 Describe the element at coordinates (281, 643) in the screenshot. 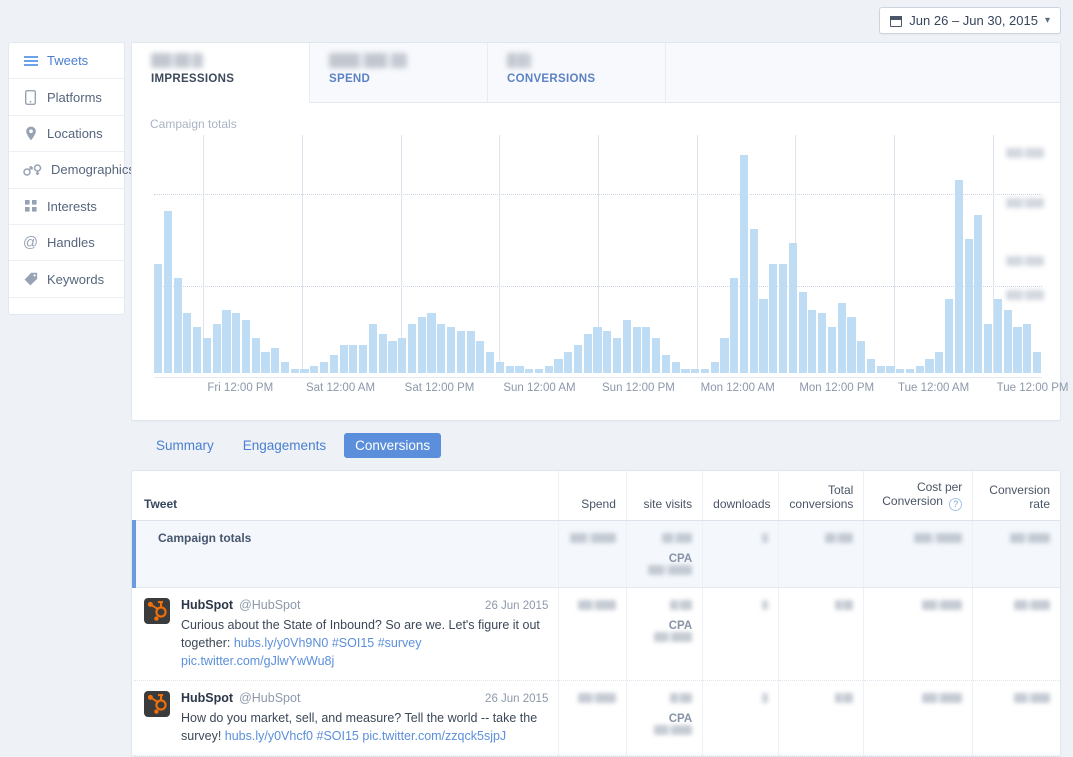

I see `tweet-link: hubs.ly/y0Vh9N0` at that location.